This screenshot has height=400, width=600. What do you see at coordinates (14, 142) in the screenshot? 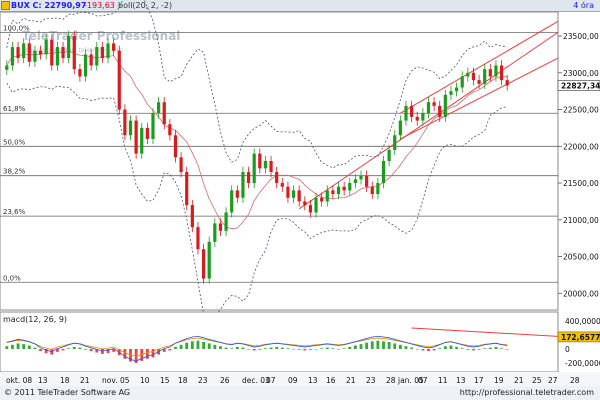
I see `fib-label: 50,0%` at bounding box center [14, 142].